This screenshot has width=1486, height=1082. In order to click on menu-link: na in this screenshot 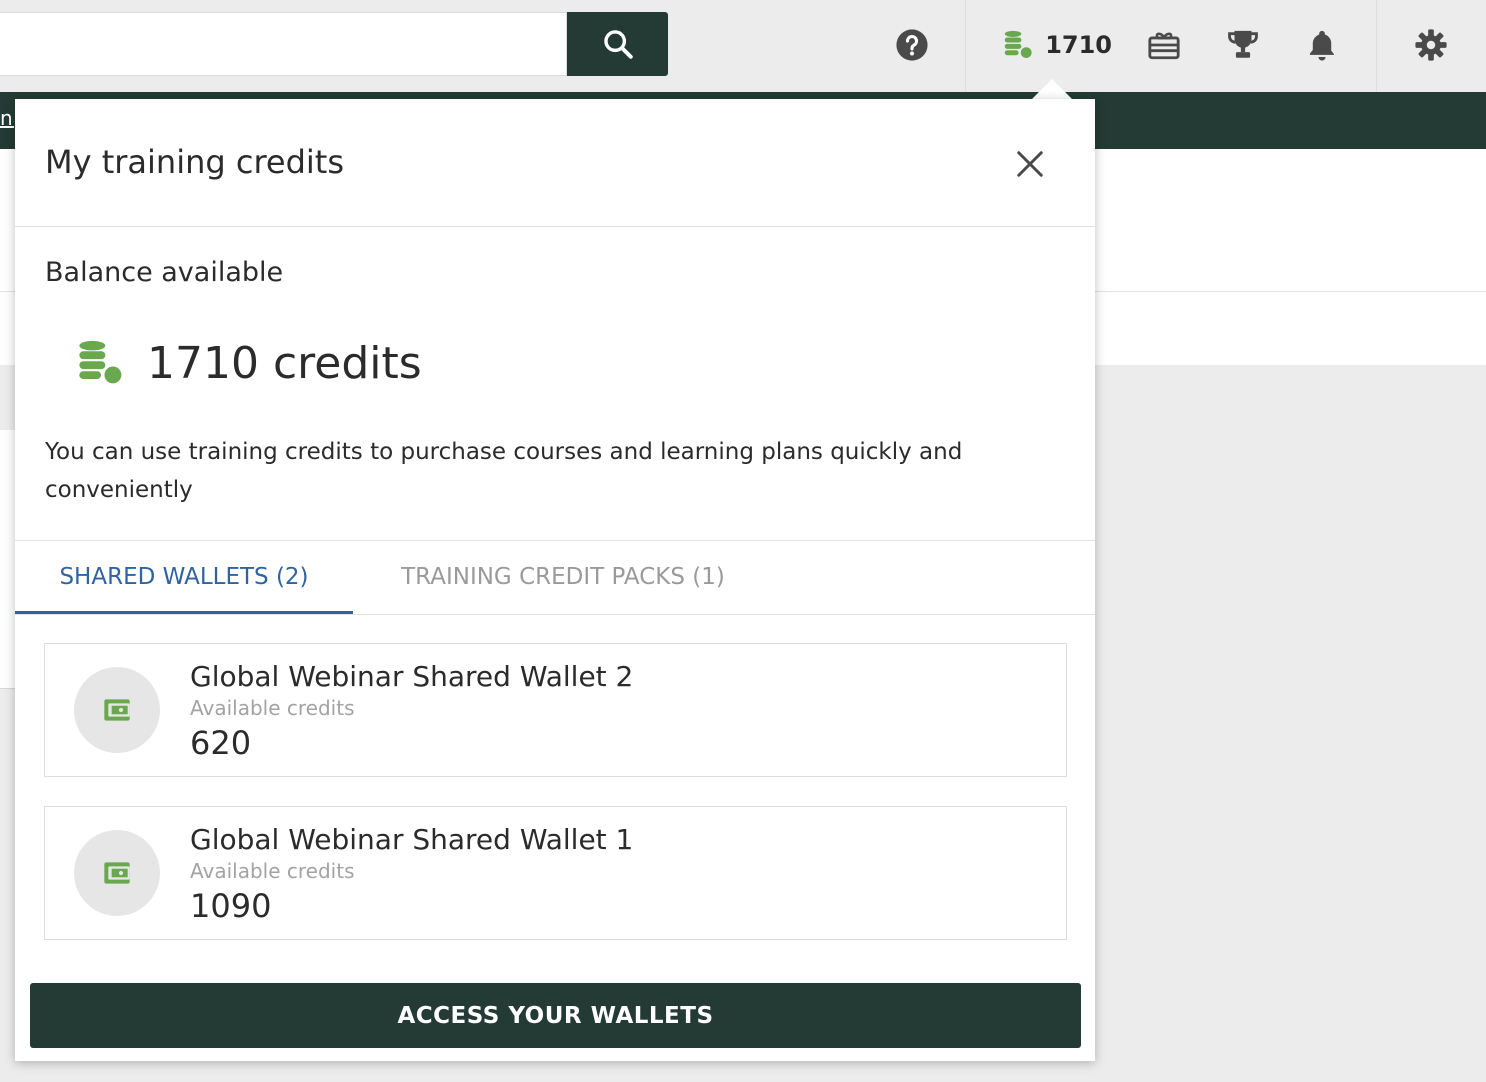, I will do `click(7, 118)`.